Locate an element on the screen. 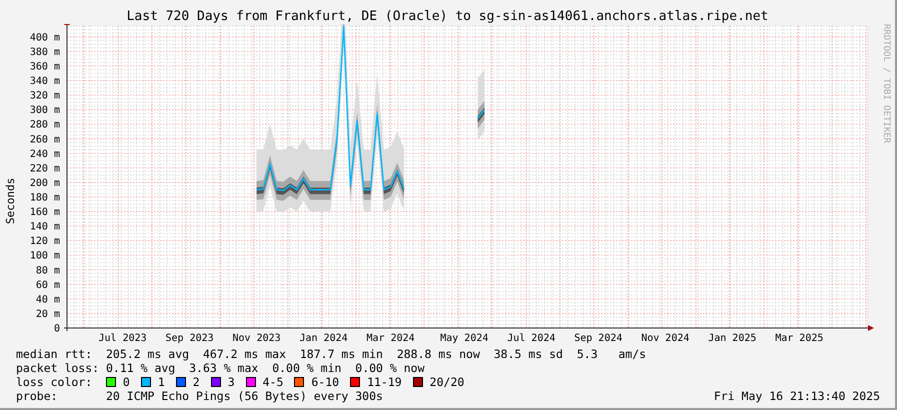 This screenshot has height=410, width=897. legend-label: packet loss: is located at coordinates (58, 368).